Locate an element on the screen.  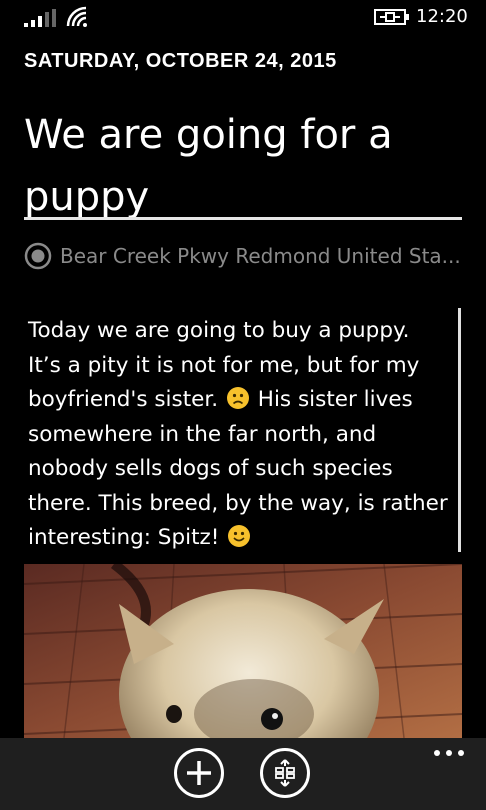
add-icon is located at coordinates (199, 773).